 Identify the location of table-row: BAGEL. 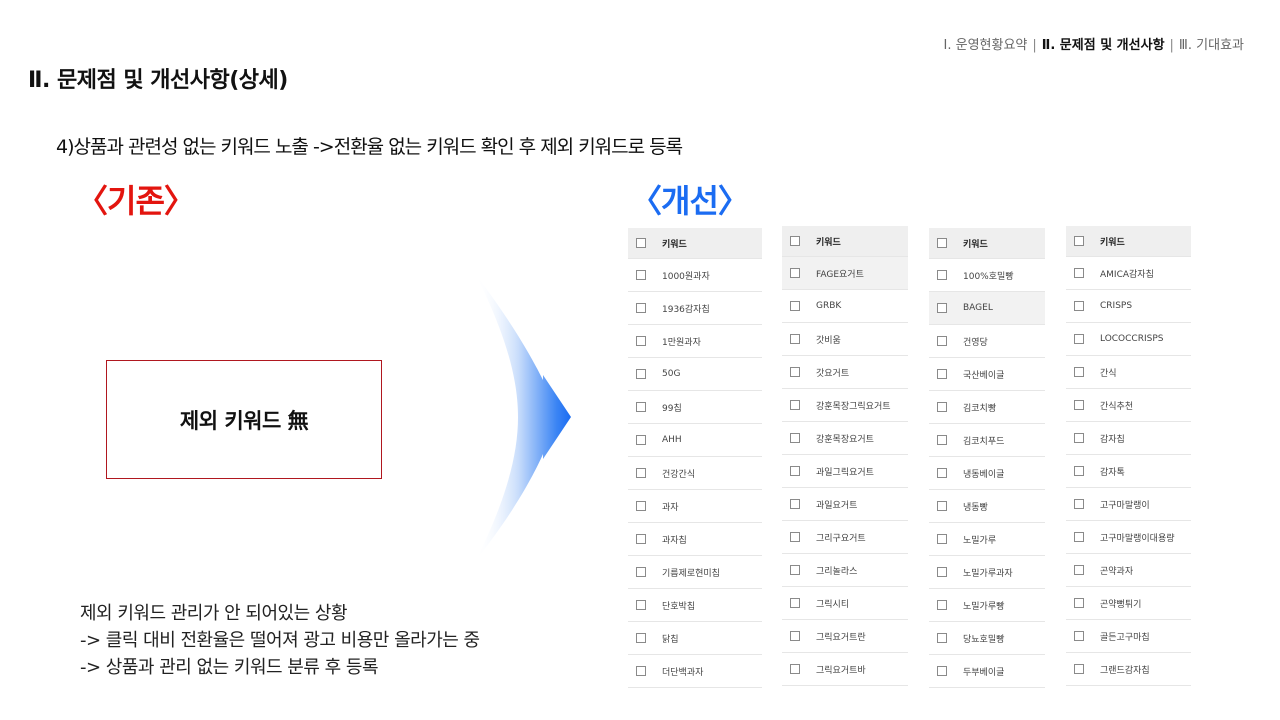
(987, 308).